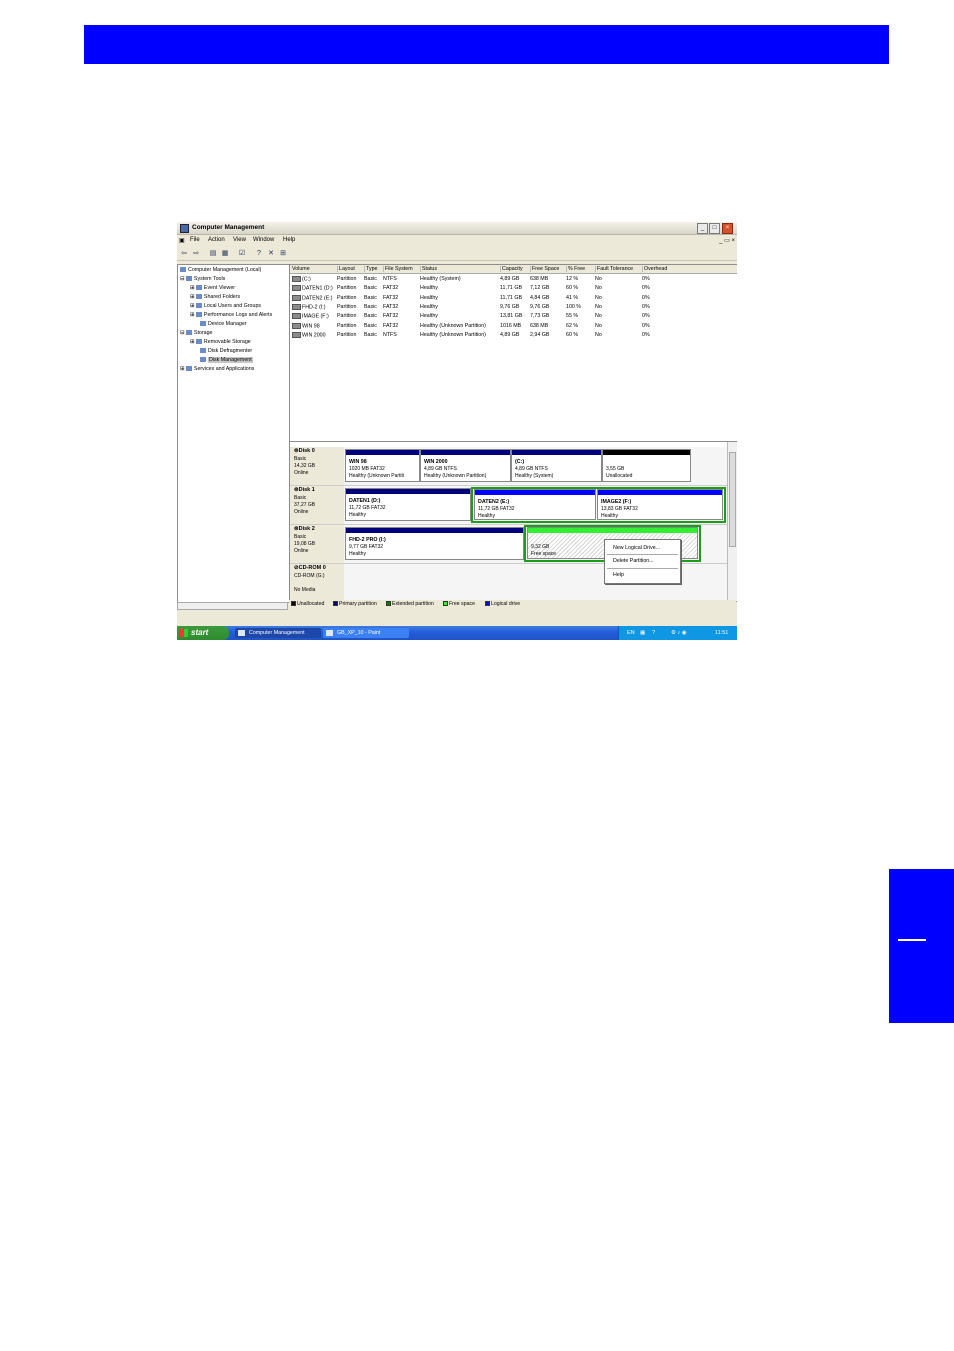 The height and width of the screenshot is (1351, 954). What do you see at coordinates (278, 633) in the screenshot?
I see `task-computer-management: Computer Management` at bounding box center [278, 633].